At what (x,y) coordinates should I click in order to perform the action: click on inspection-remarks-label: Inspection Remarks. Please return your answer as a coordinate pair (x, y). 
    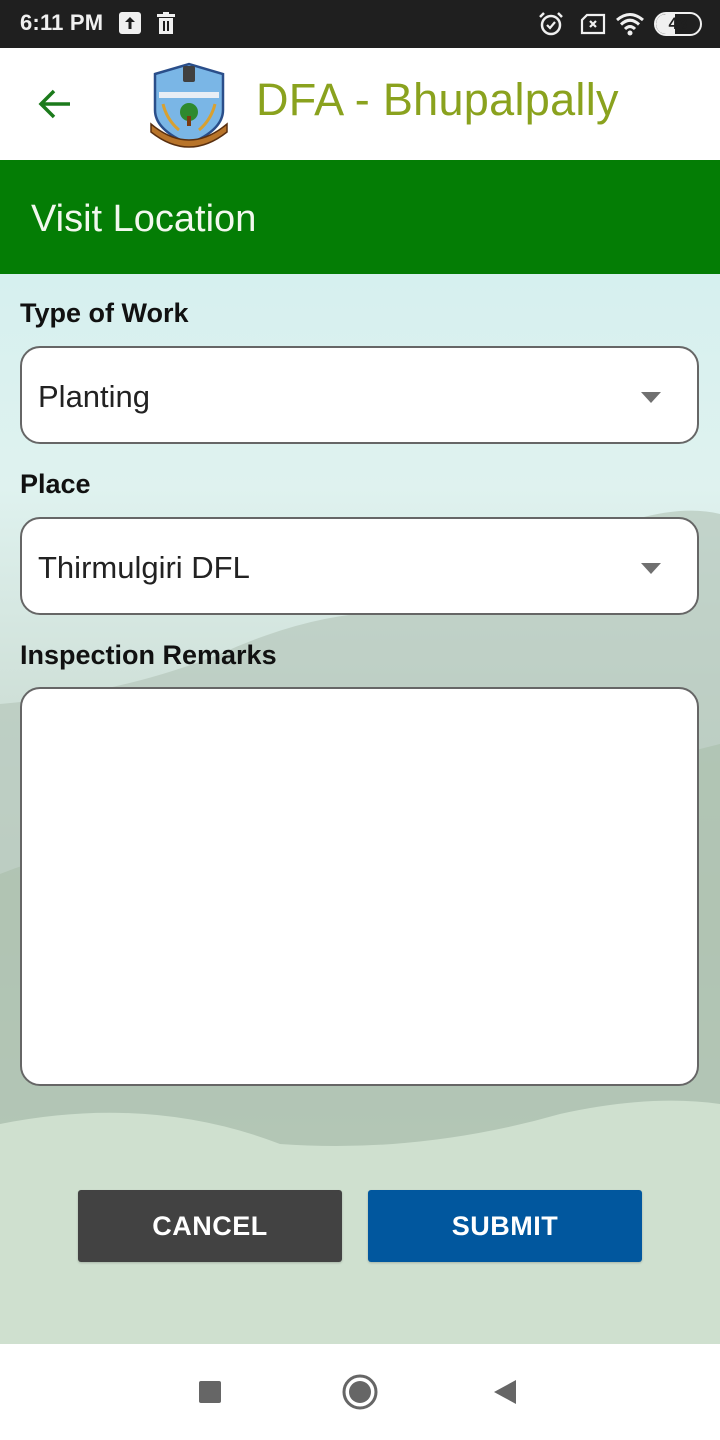
    Looking at the image, I should click on (148, 655).